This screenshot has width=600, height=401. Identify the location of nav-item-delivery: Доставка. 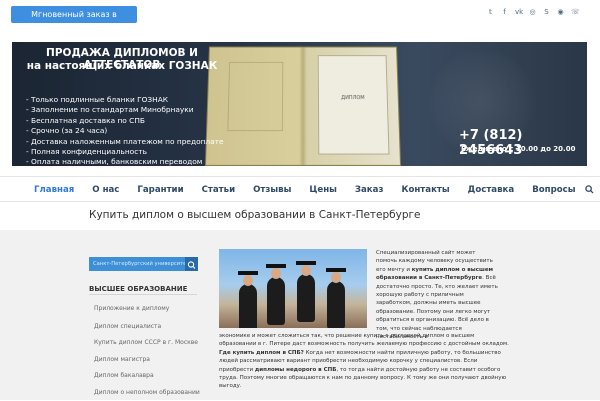
(491, 190).